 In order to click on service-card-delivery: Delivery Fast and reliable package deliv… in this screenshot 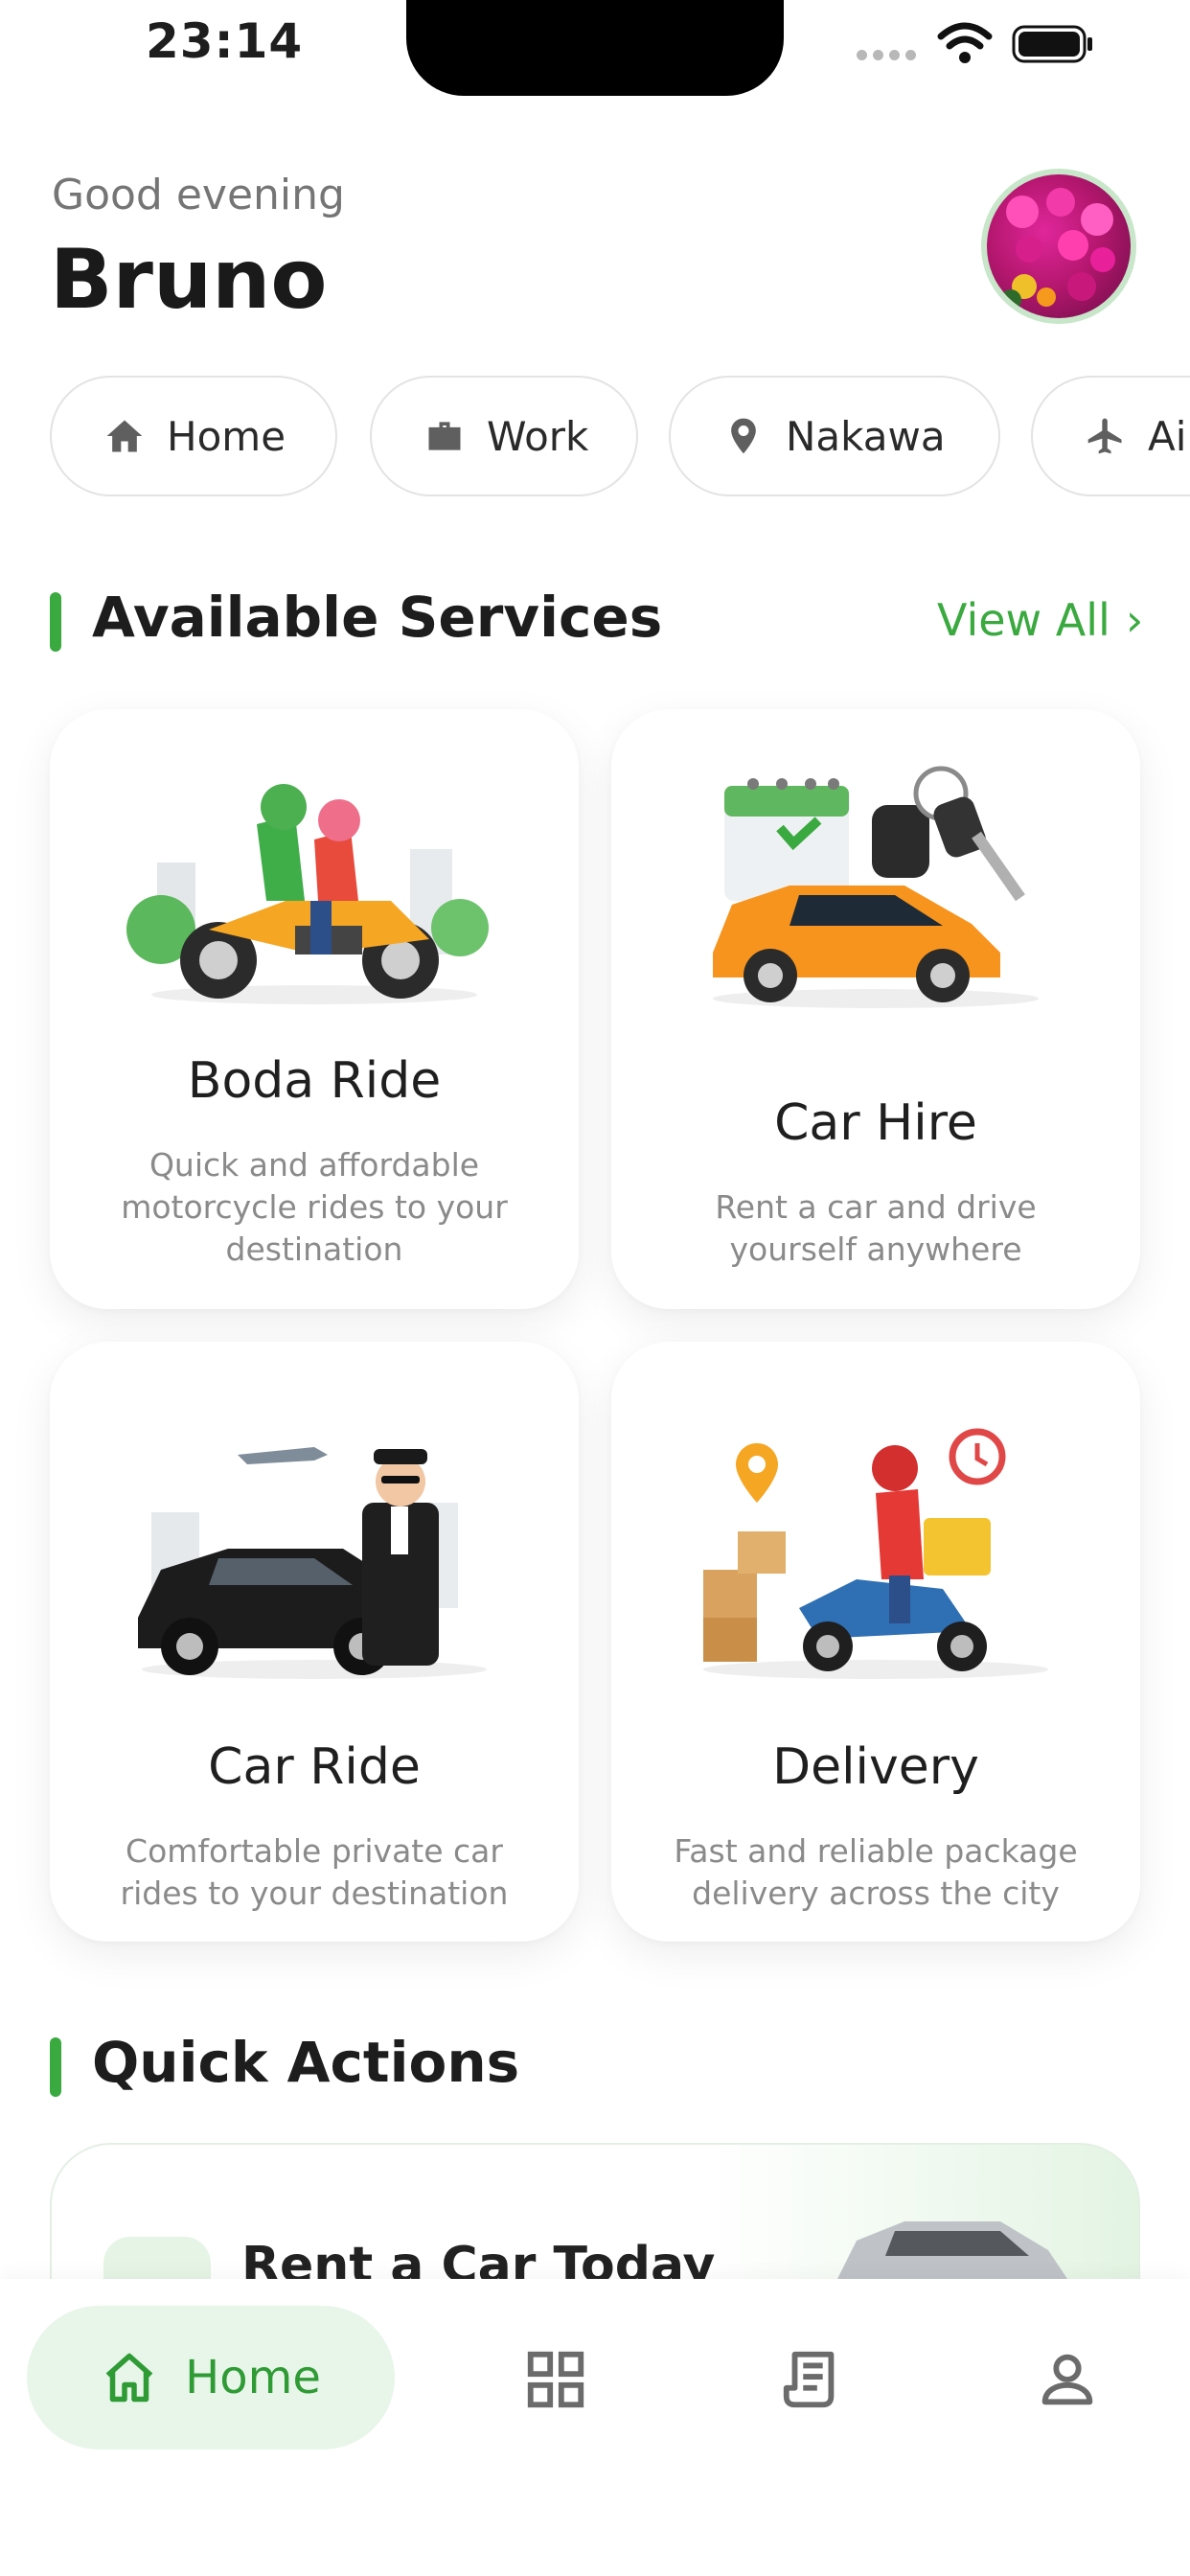, I will do `click(875, 1642)`.